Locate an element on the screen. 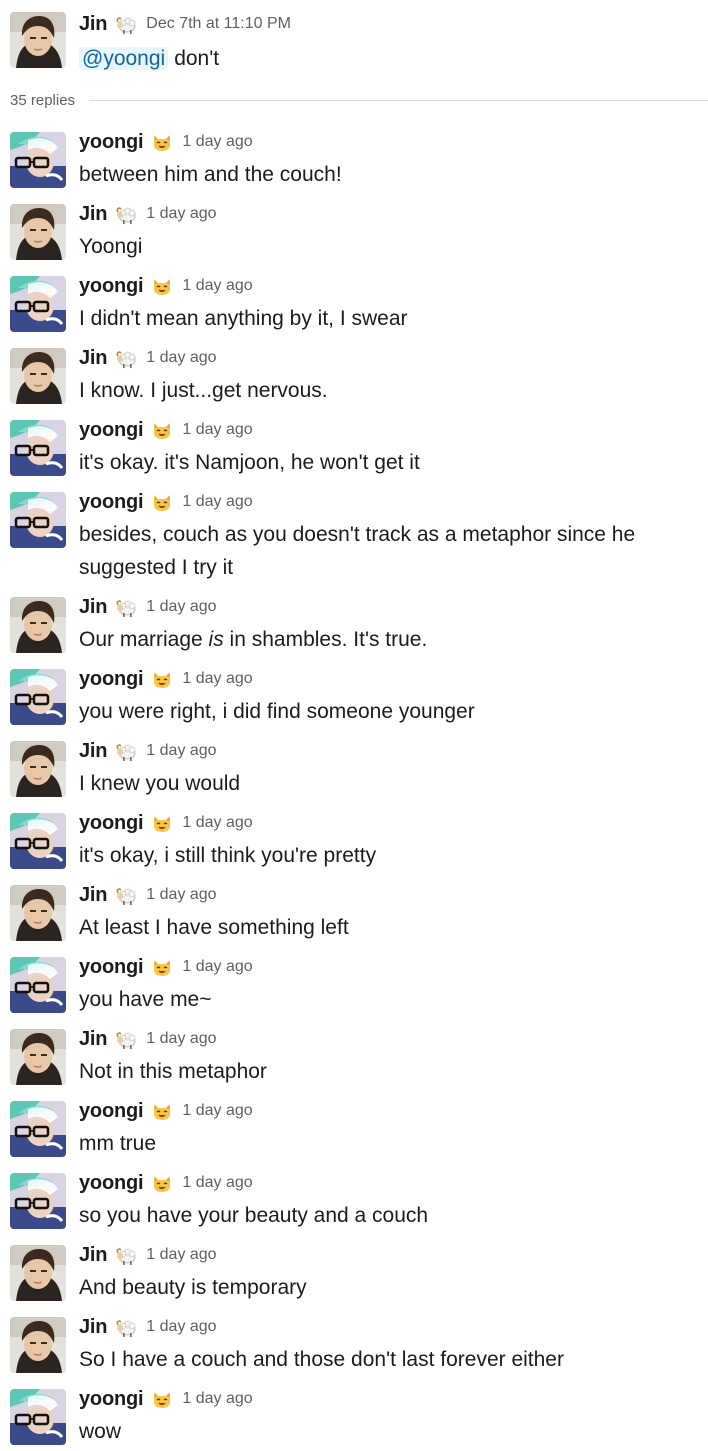 The height and width of the screenshot is (1451, 708). message-text: I didn't mean anything by it, I swear is located at coordinates (243, 318).